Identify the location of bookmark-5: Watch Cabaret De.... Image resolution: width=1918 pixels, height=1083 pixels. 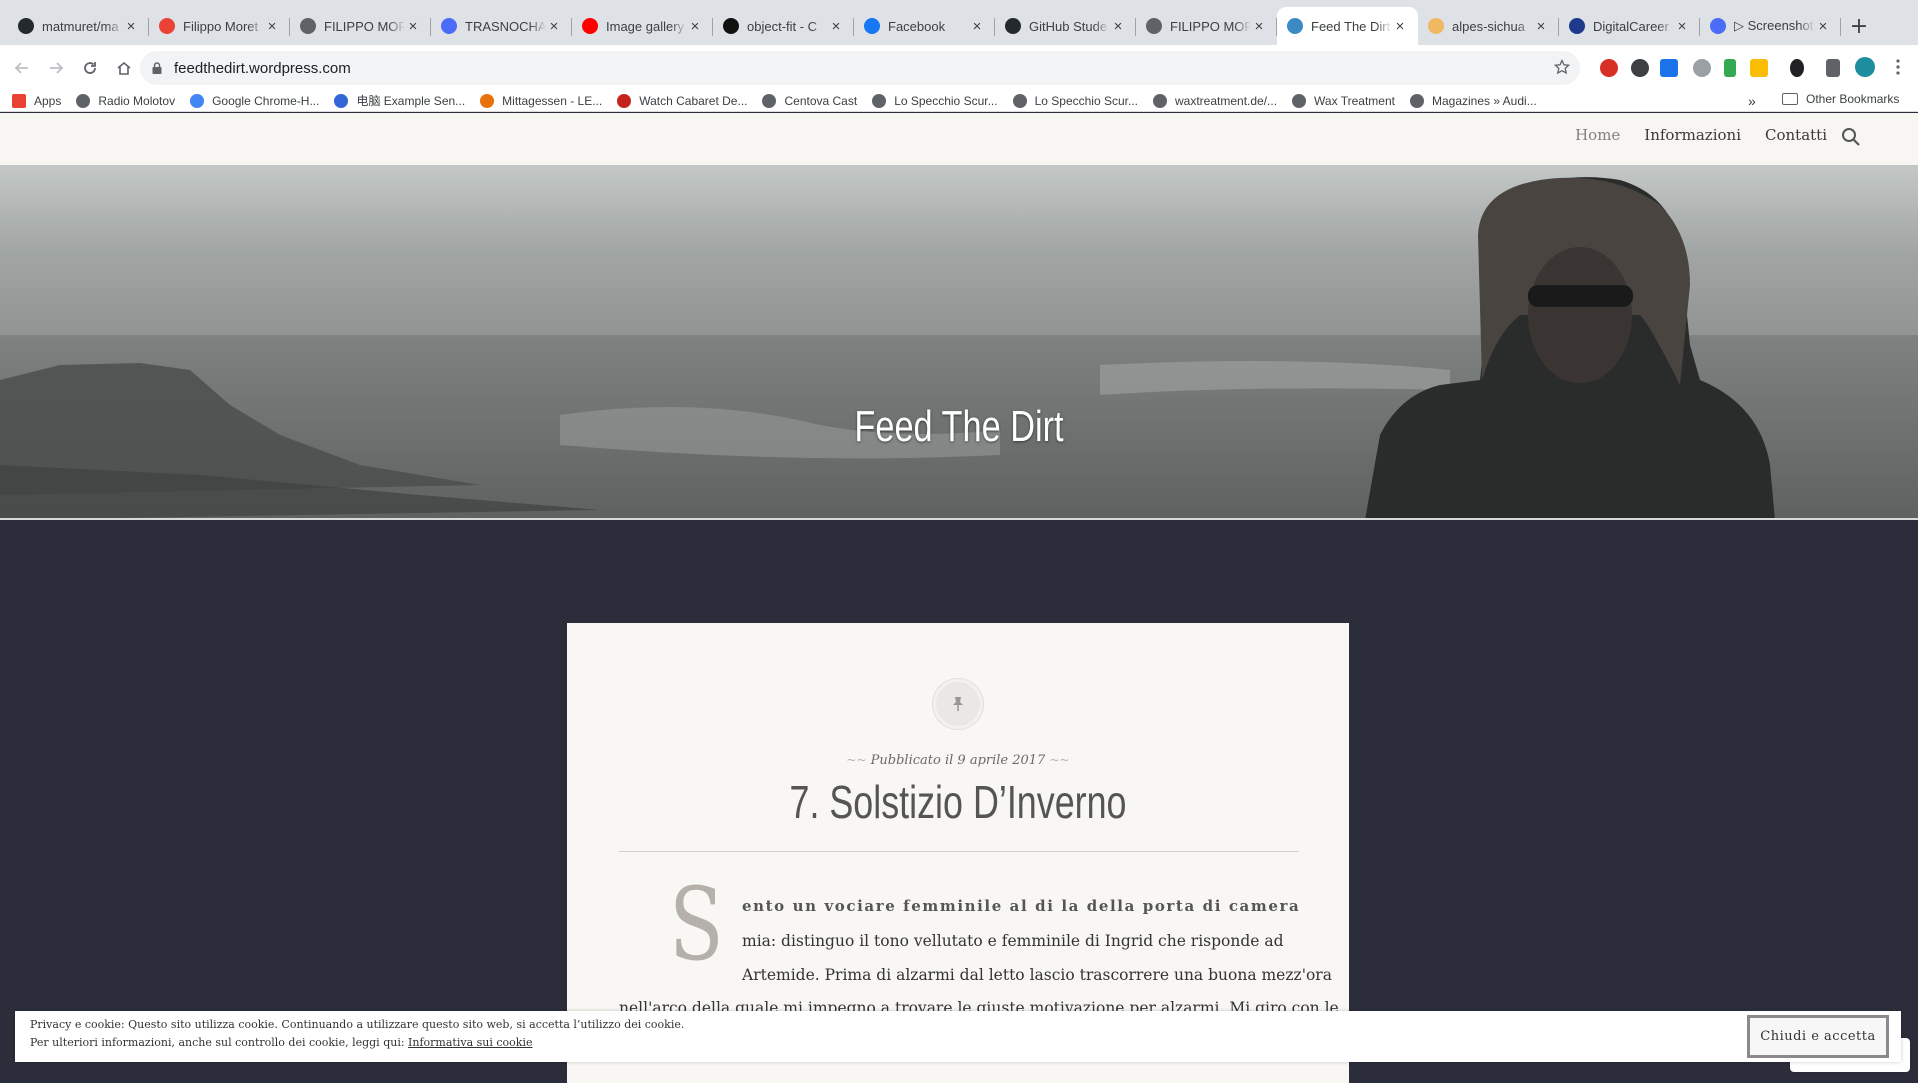
(682, 101).